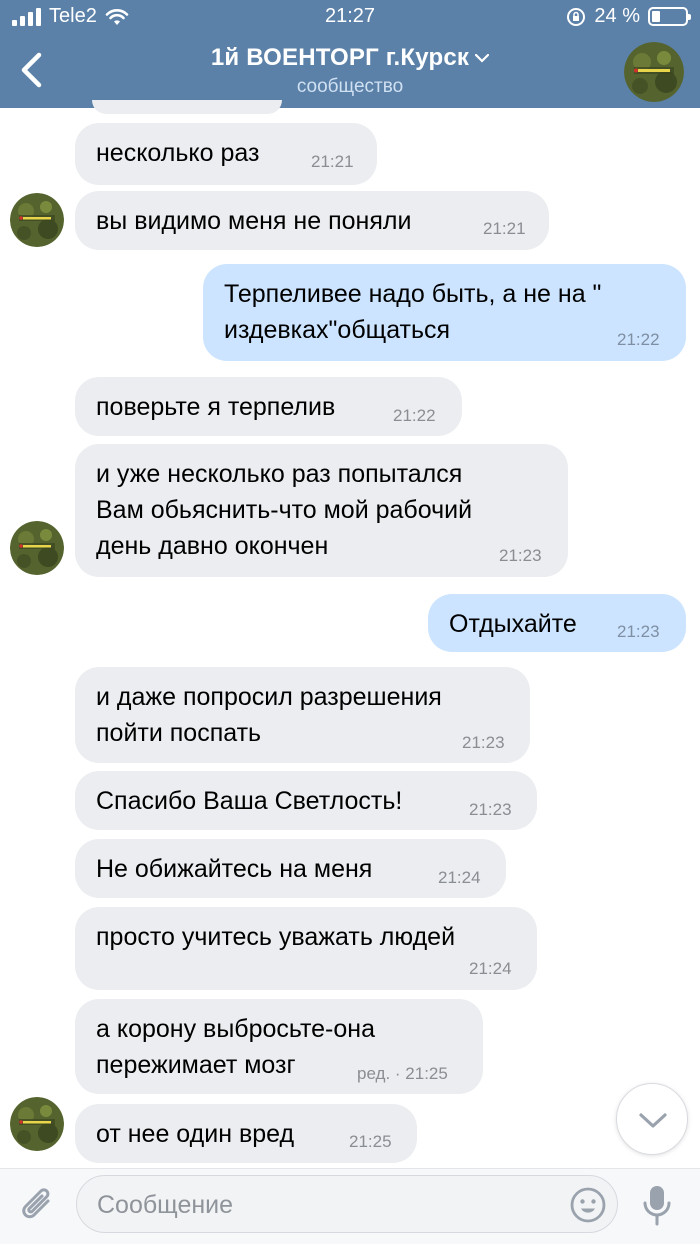 This screenshot has width=700, height=1244. Describe the element at coordinates (347, 1204) in the screenshot. I see `message-input: Сообщение` at that location.